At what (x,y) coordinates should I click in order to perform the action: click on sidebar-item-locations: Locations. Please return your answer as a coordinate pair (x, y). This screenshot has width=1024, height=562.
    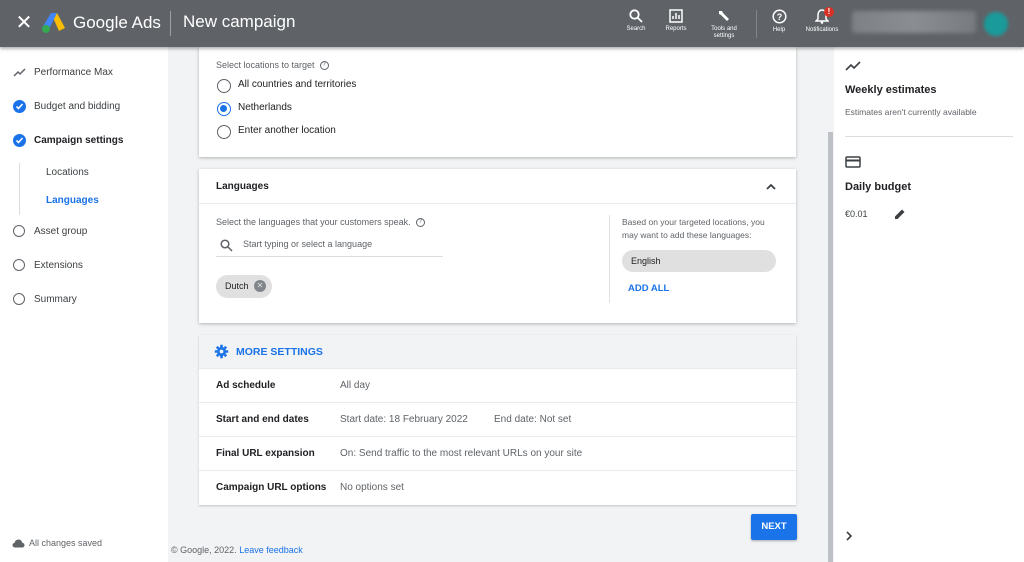
    Looking at the image, I should click on (84, 173).